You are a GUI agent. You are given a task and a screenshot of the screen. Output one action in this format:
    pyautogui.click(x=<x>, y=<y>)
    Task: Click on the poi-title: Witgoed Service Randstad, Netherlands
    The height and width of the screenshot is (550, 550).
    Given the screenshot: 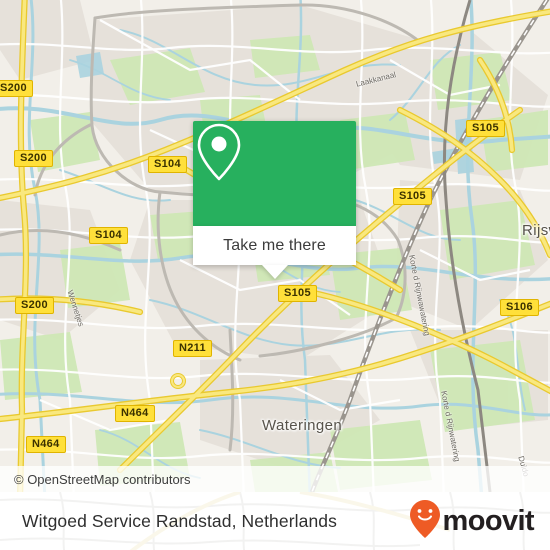 What is the action you would take?
    pyautogui.click(x=179, y=520)
    